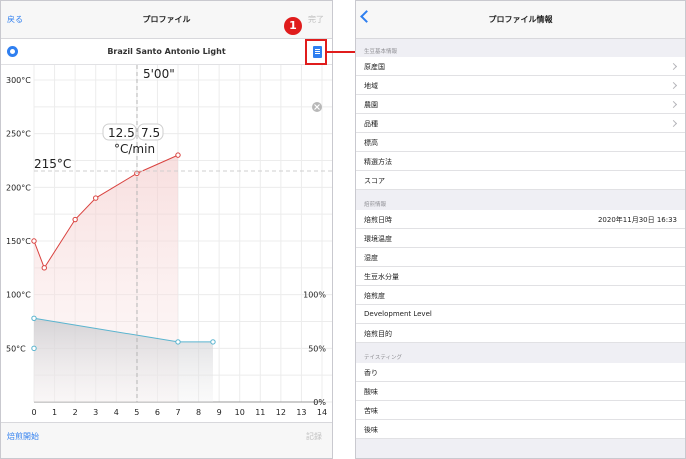 Image resolution: width=686 pixels, height=459 pixels. I want to click on y-tick-label: 100°C, so click(18, 295).